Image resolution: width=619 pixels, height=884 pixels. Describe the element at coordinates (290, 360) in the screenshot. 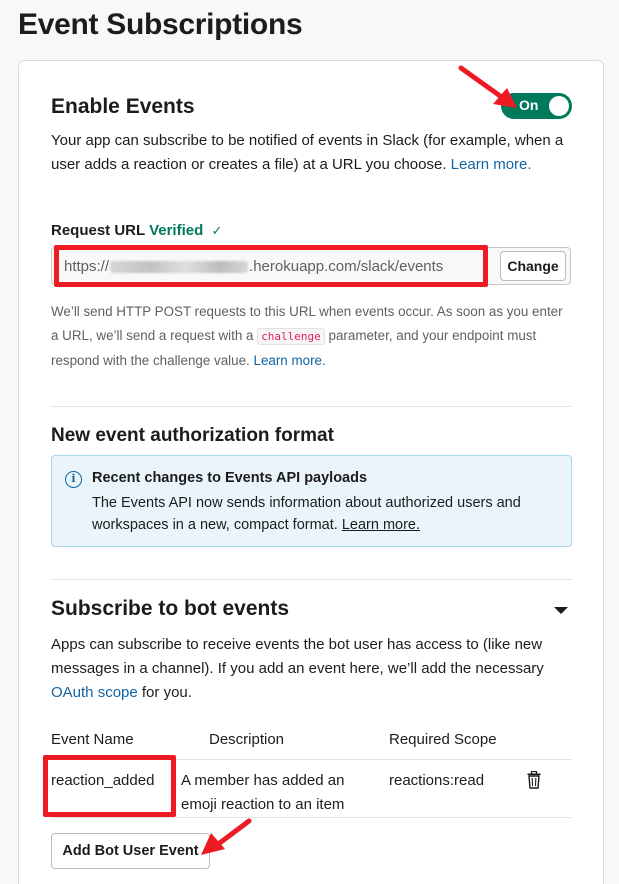

I see `help-learn-more-link: Learn more.` at that location.